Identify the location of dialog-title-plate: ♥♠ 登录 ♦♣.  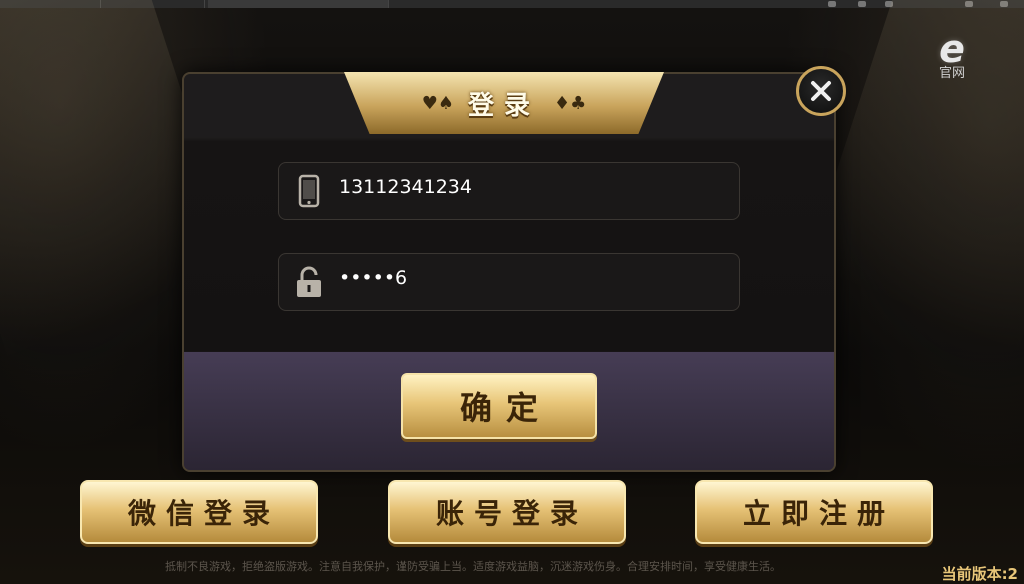
(504, 103).